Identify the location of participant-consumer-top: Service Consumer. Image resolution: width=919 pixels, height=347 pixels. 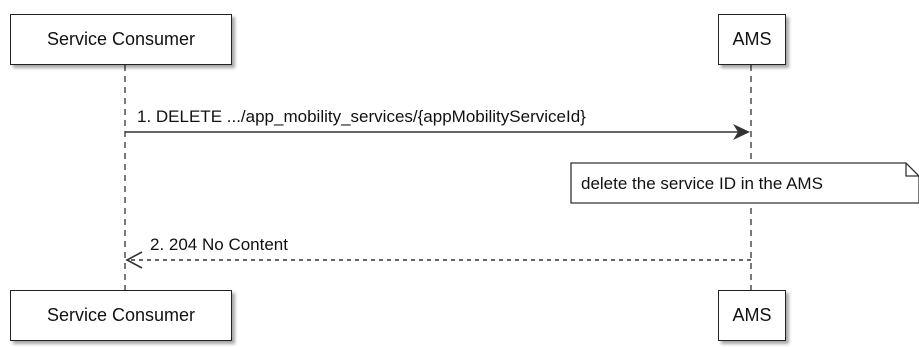
(121, 39).